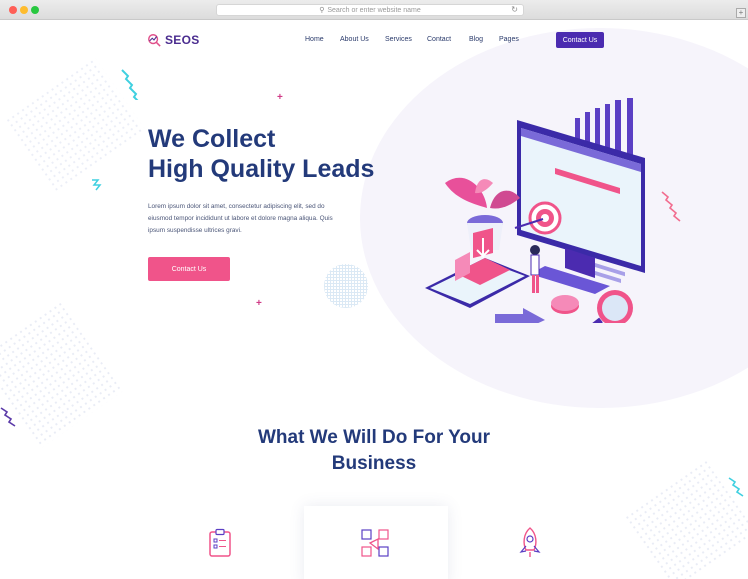 The width and height of the screenshot is (748, 579). I want to click on hero-title: We Collect High Quality Leads, so click(261, 154).